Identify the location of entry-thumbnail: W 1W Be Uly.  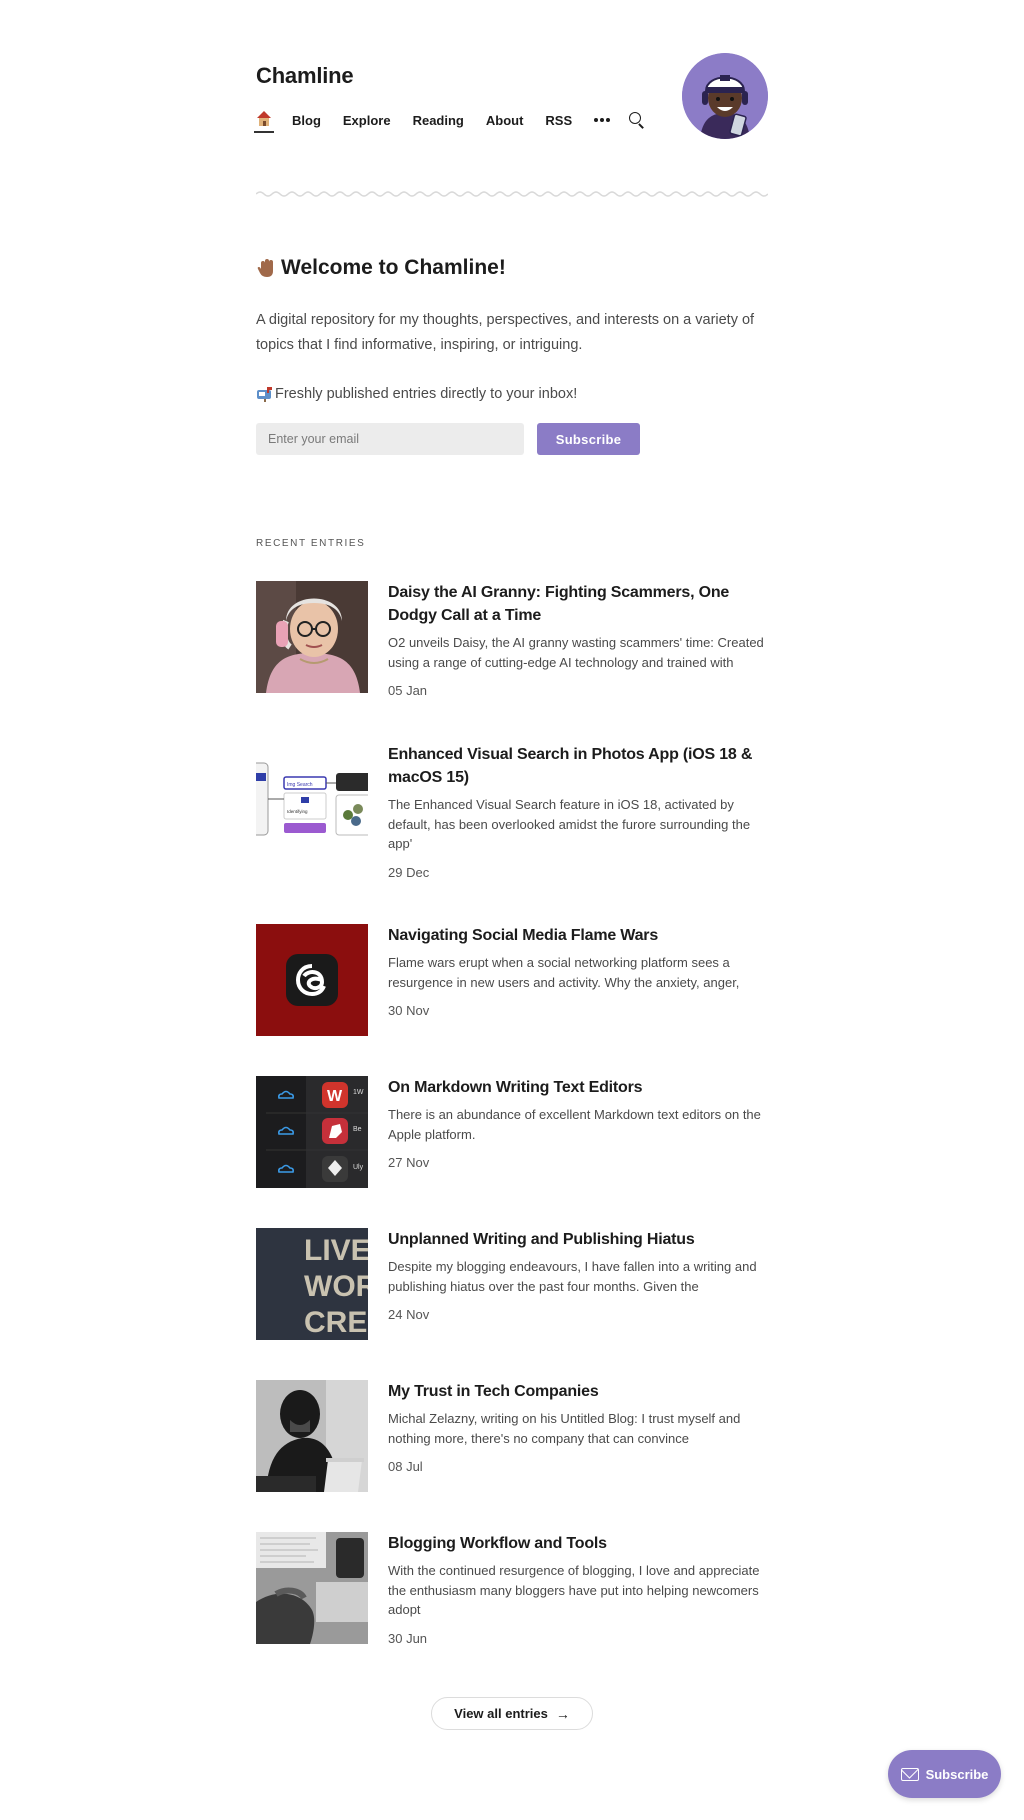
(312, 1132).